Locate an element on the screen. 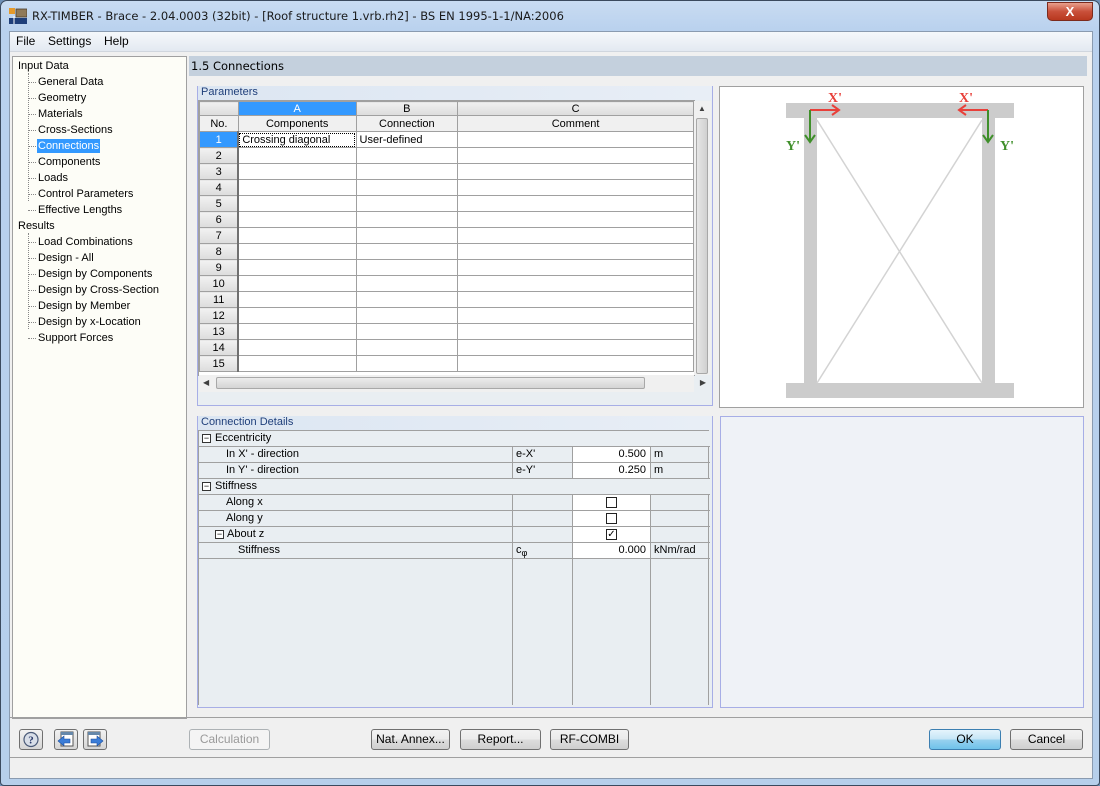 The height and width of the screenshot is (786, 1100). row-number: 10 is located at coordinates (219, 283).